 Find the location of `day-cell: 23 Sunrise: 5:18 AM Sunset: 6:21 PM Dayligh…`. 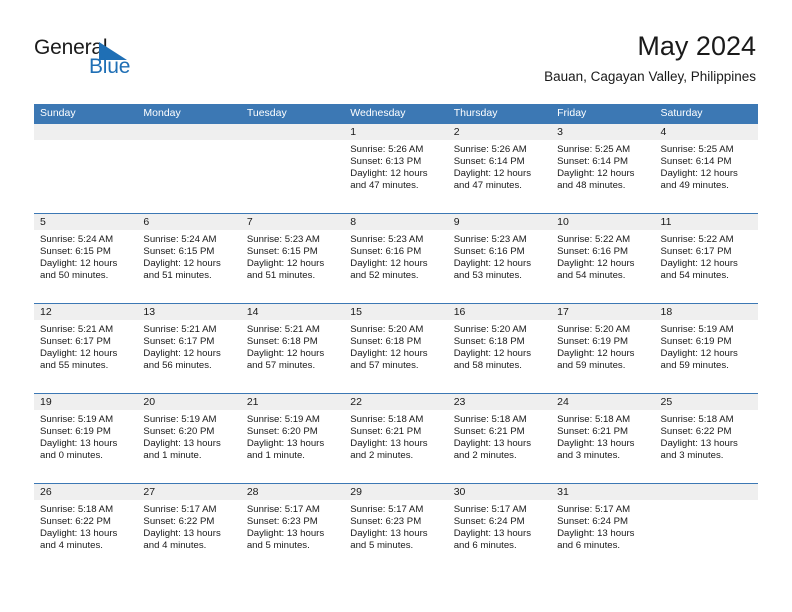

day-cell: 23 Sunrise: 5:18 AM Sunset: 6:21 PM Dayligh… is located at coordinates (499, 438).